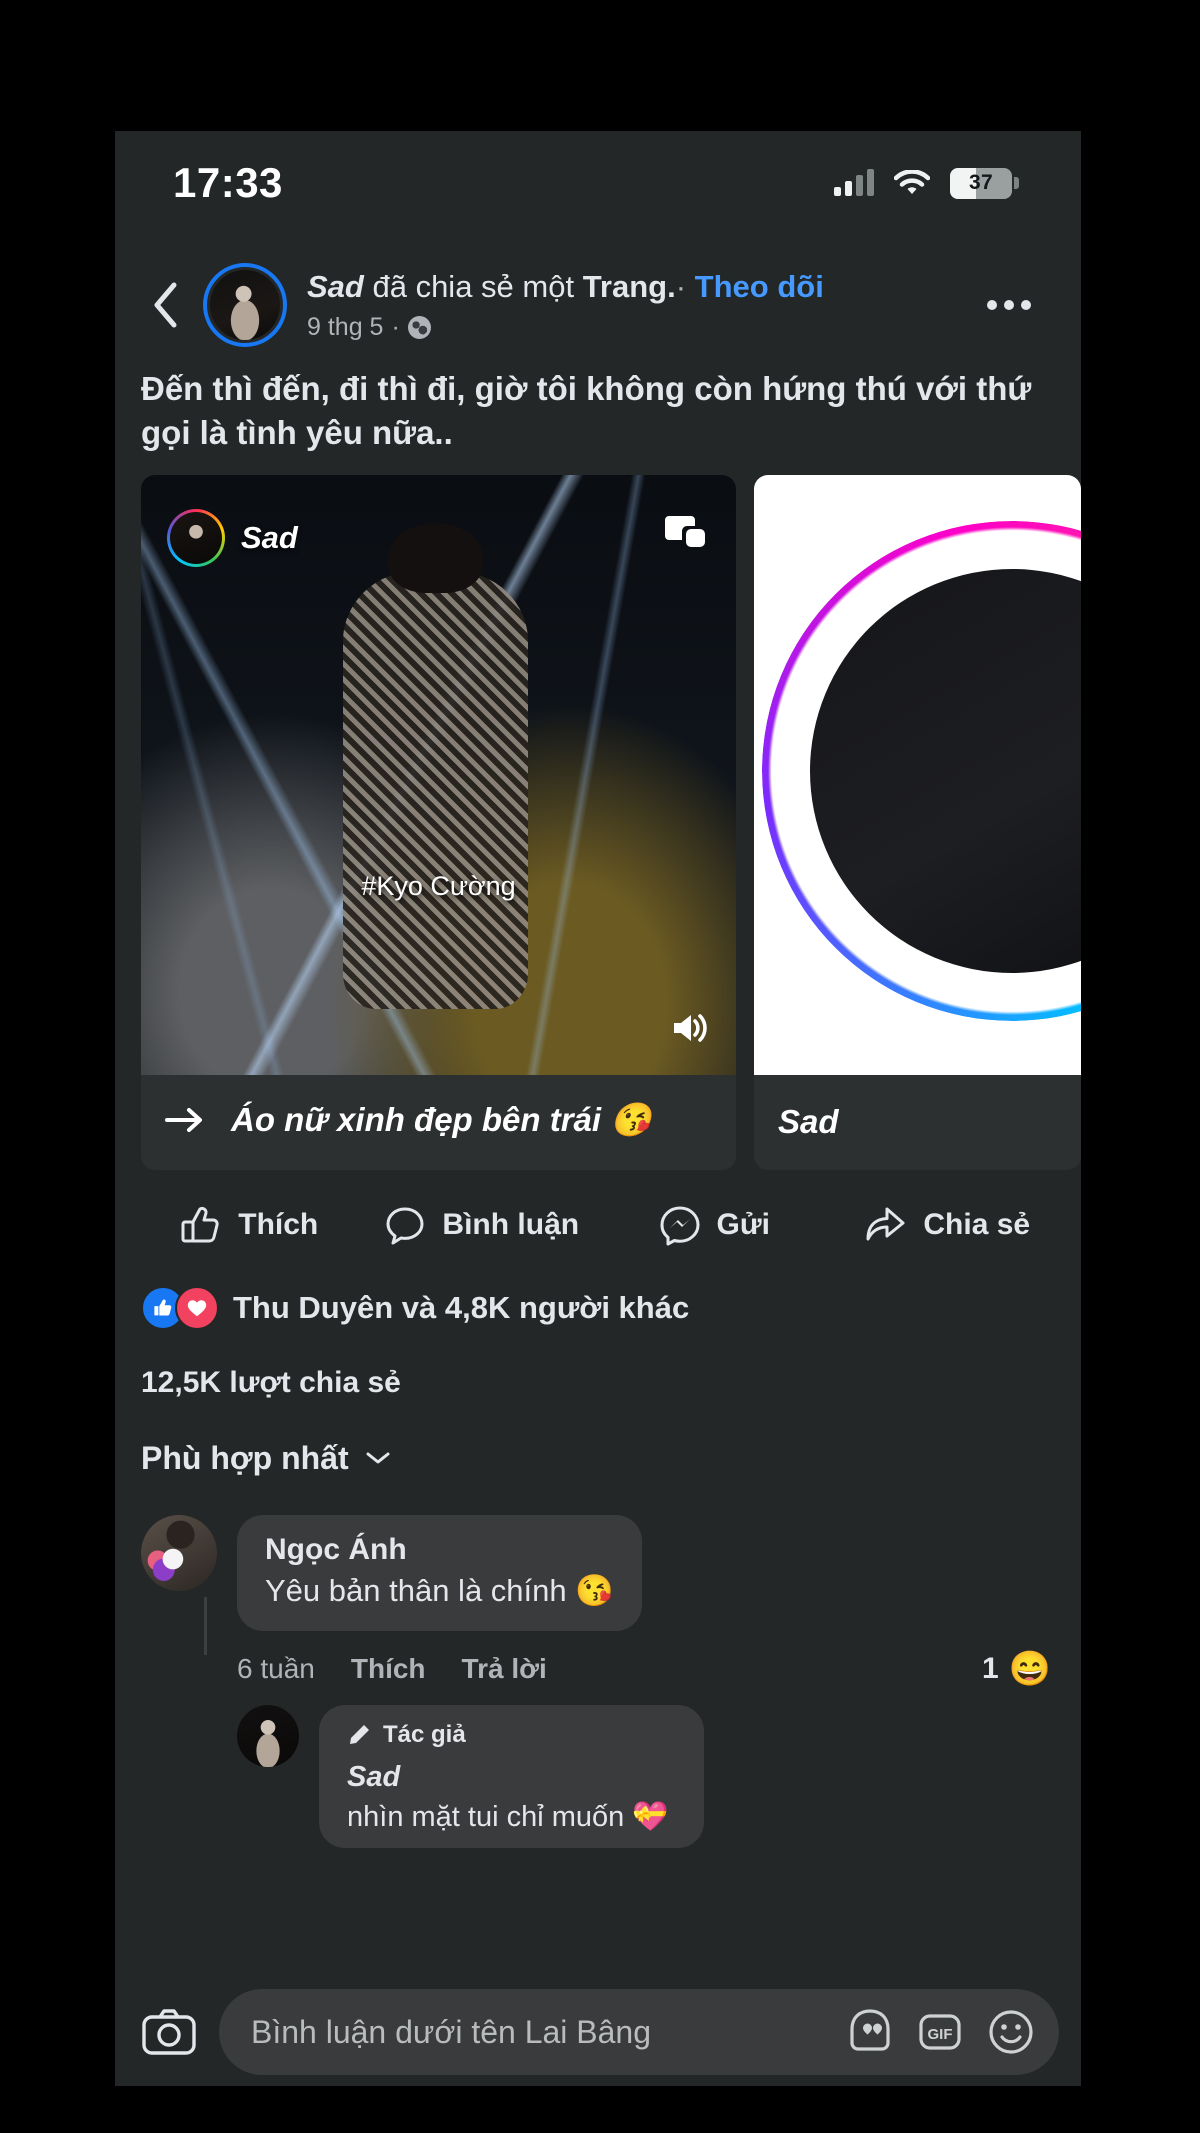  I want to click on author-avatar, so click(245, 305).